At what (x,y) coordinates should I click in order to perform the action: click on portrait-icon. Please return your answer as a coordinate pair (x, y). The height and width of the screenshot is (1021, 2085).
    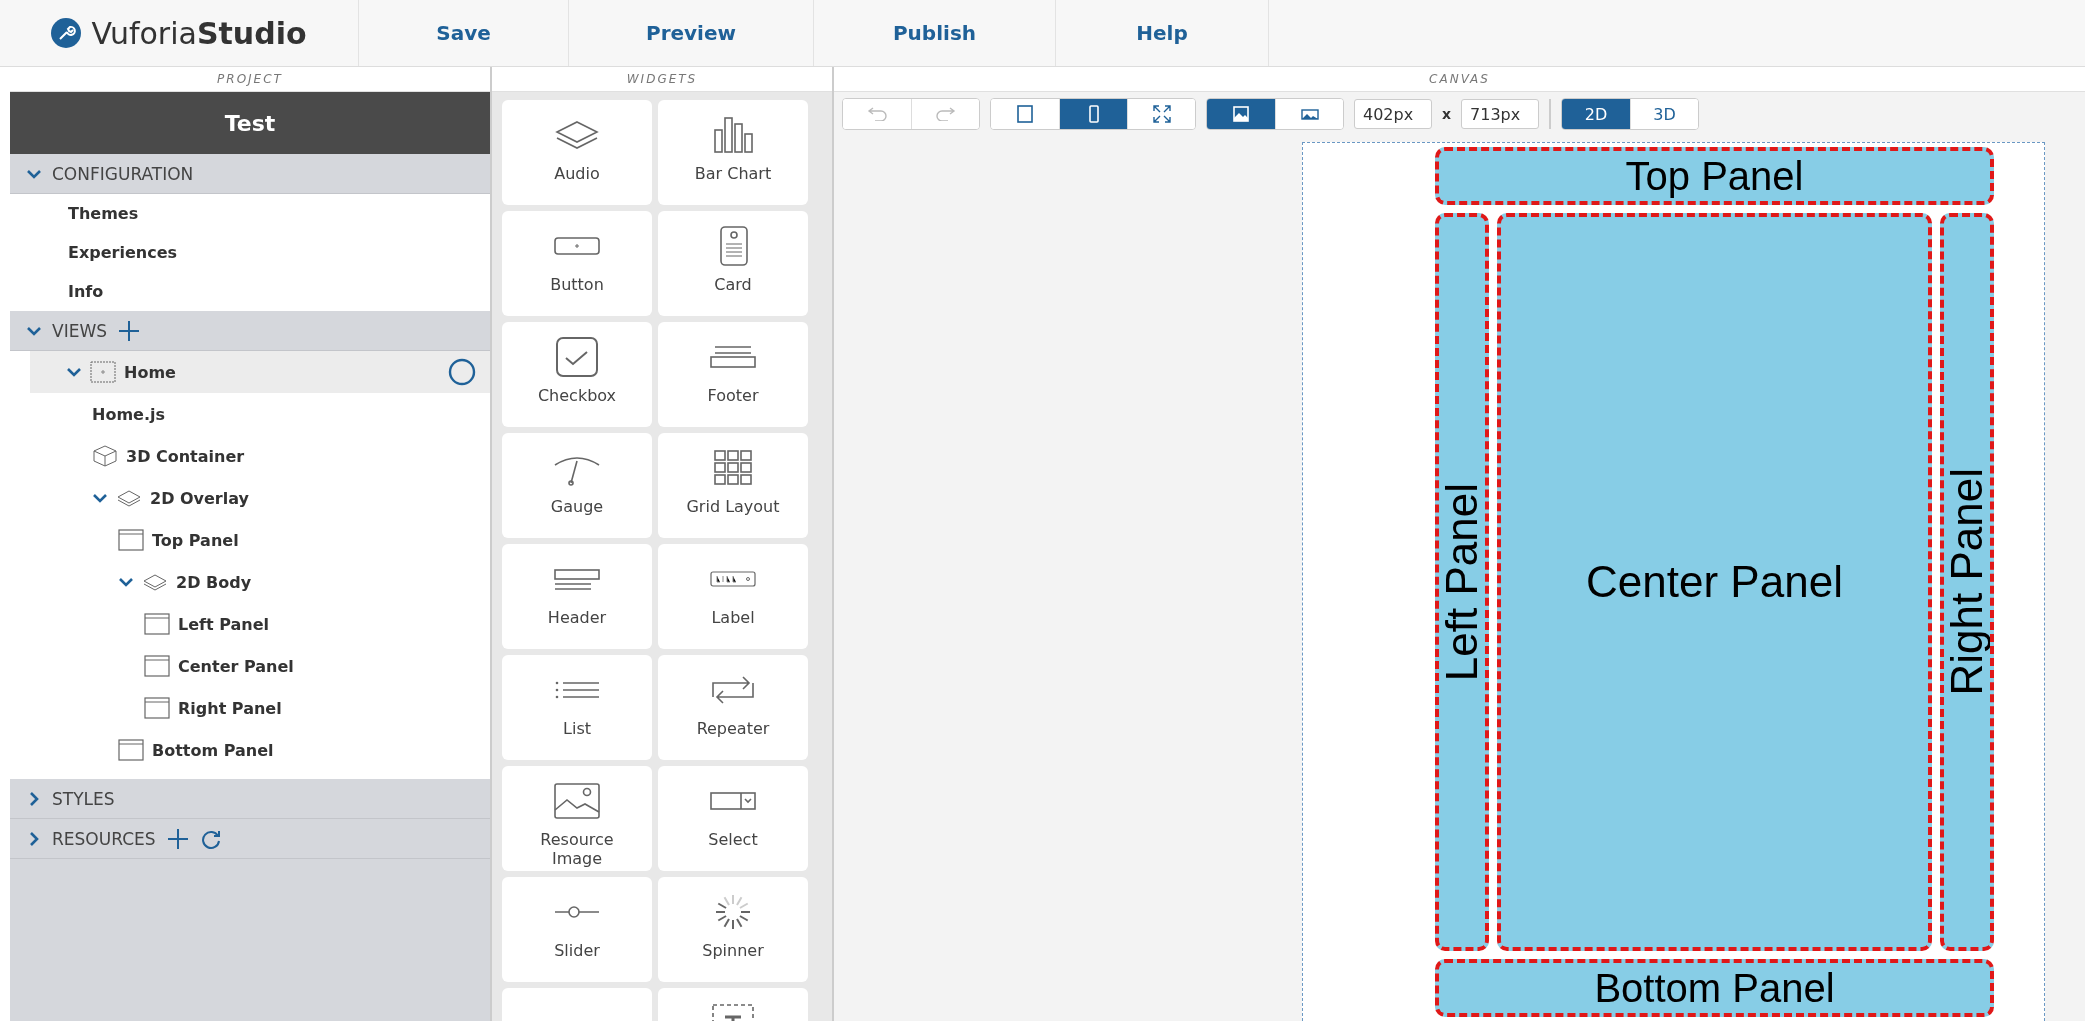
    Looking at the image, I should click on (1241, 114).